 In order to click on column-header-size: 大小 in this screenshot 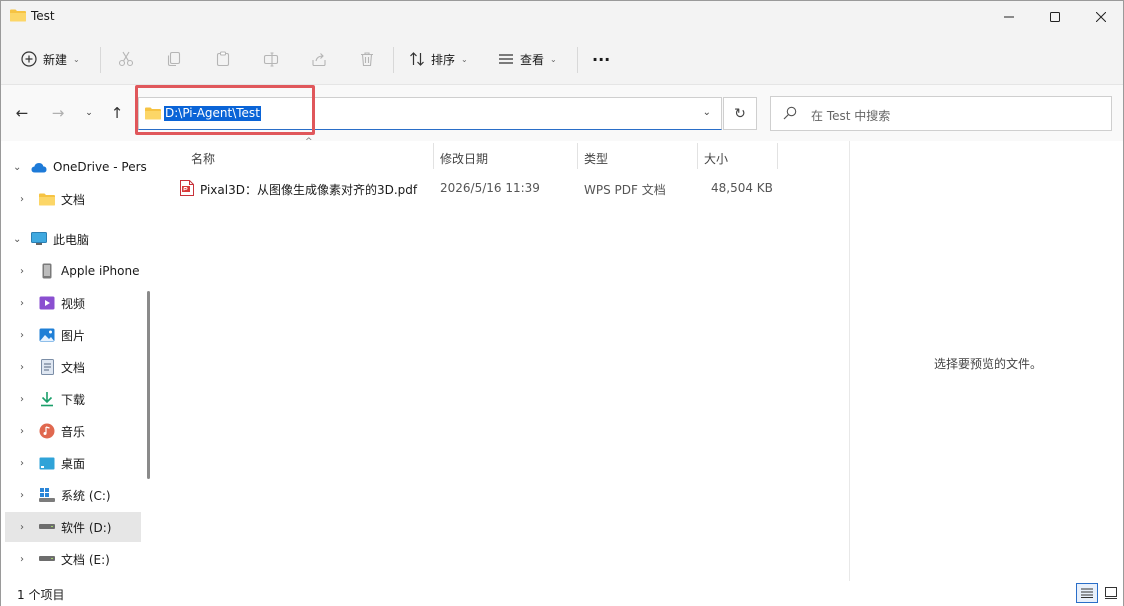, I will do `click(716, 159)`.